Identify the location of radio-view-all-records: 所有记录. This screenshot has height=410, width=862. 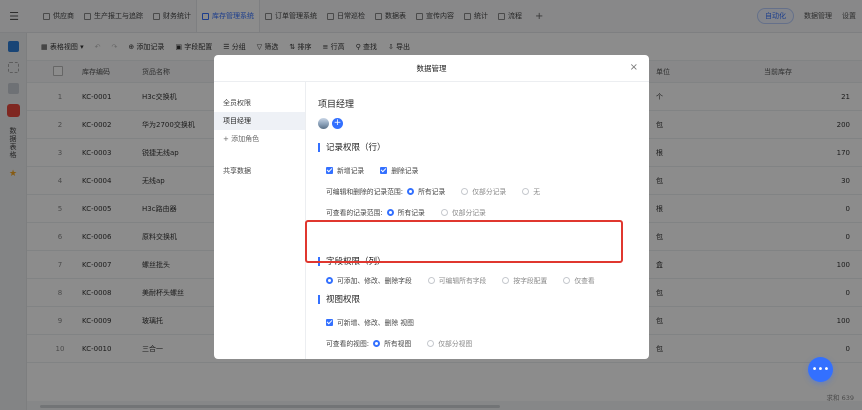
(405, 212).